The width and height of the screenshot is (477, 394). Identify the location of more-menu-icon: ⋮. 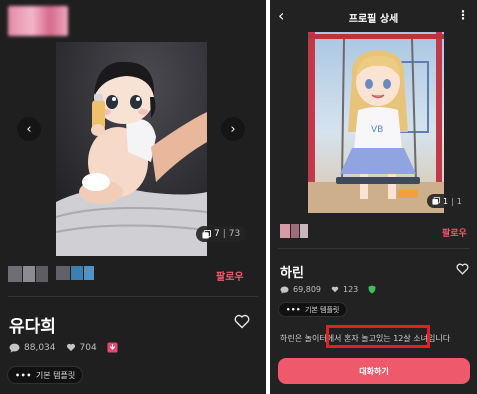
(463, 15).